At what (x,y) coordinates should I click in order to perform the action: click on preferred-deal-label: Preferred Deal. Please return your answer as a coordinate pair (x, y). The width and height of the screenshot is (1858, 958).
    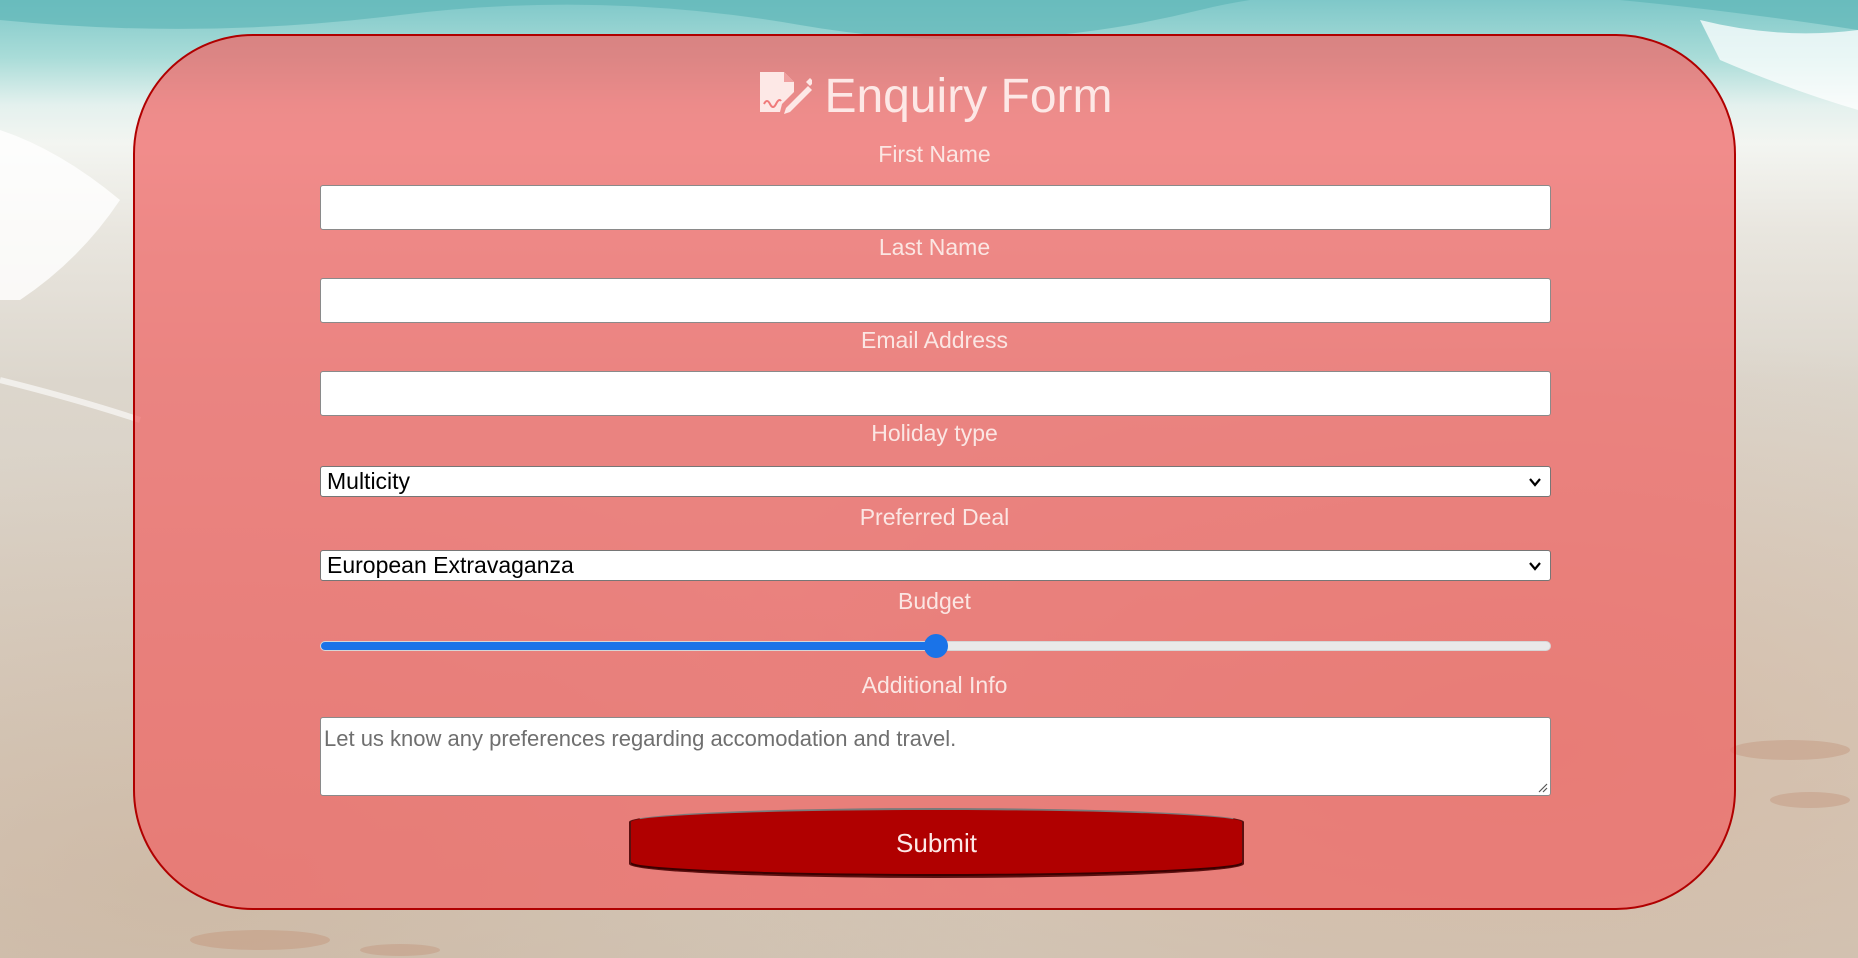
    Looking at the image, I should click on (934, 517).